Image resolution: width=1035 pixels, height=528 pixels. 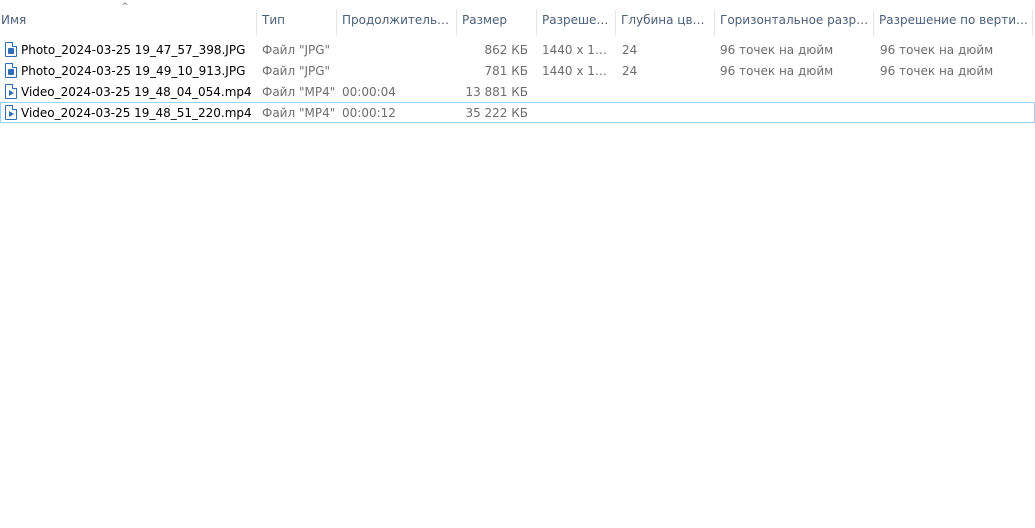 I want to click on column-header-name: Имя, so click(x=128, y=19).